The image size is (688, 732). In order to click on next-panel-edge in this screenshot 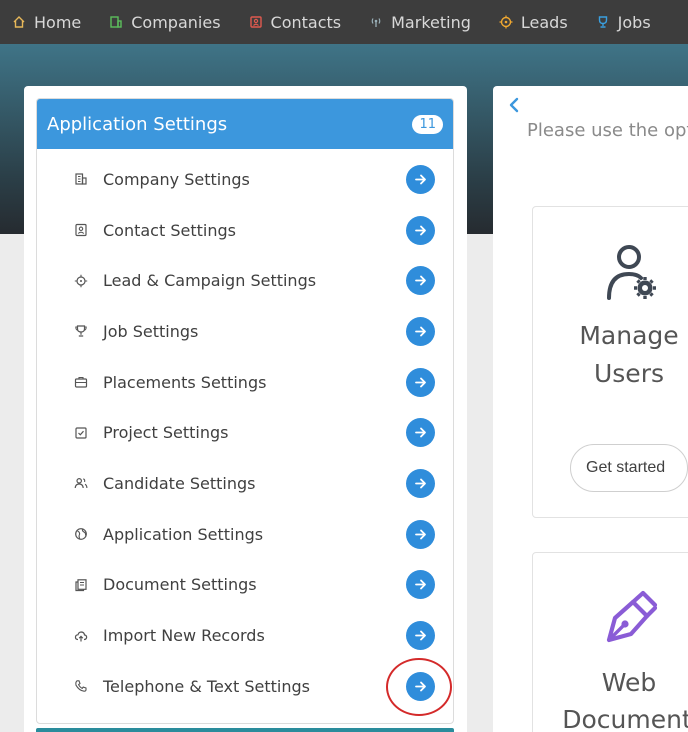, I will do `click(245, 730)`.